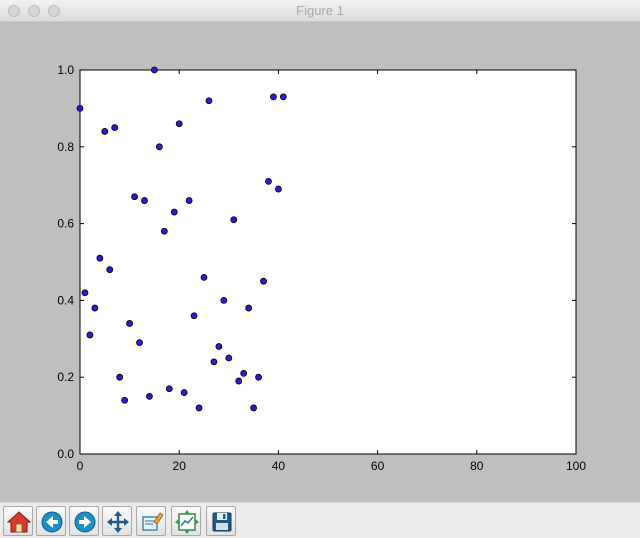 Image resolution: width=640 pixels, height=538 pixels. Describe the element at coordinates (320, 520) in the screenshot. I see `navigation-toolbar` at that location.